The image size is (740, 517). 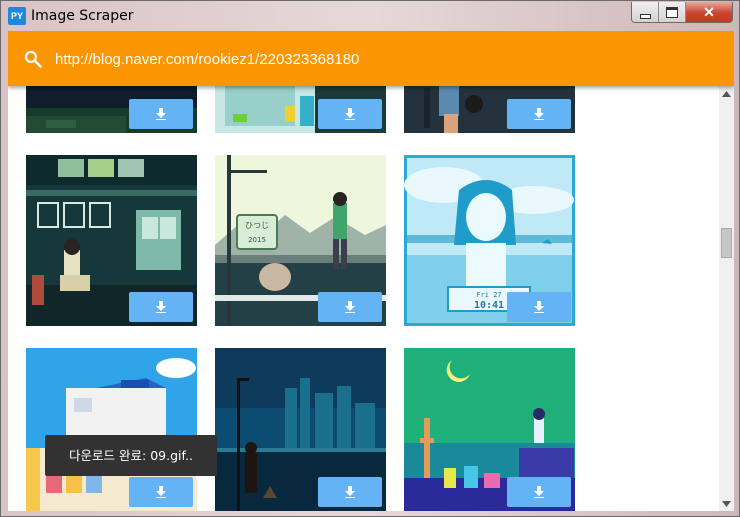 What do you see at coordinates (131, 455) in the screenshot?
I see `download-toast: 다운로드 완료: 09.gif..` at bounding box center [131, 455].